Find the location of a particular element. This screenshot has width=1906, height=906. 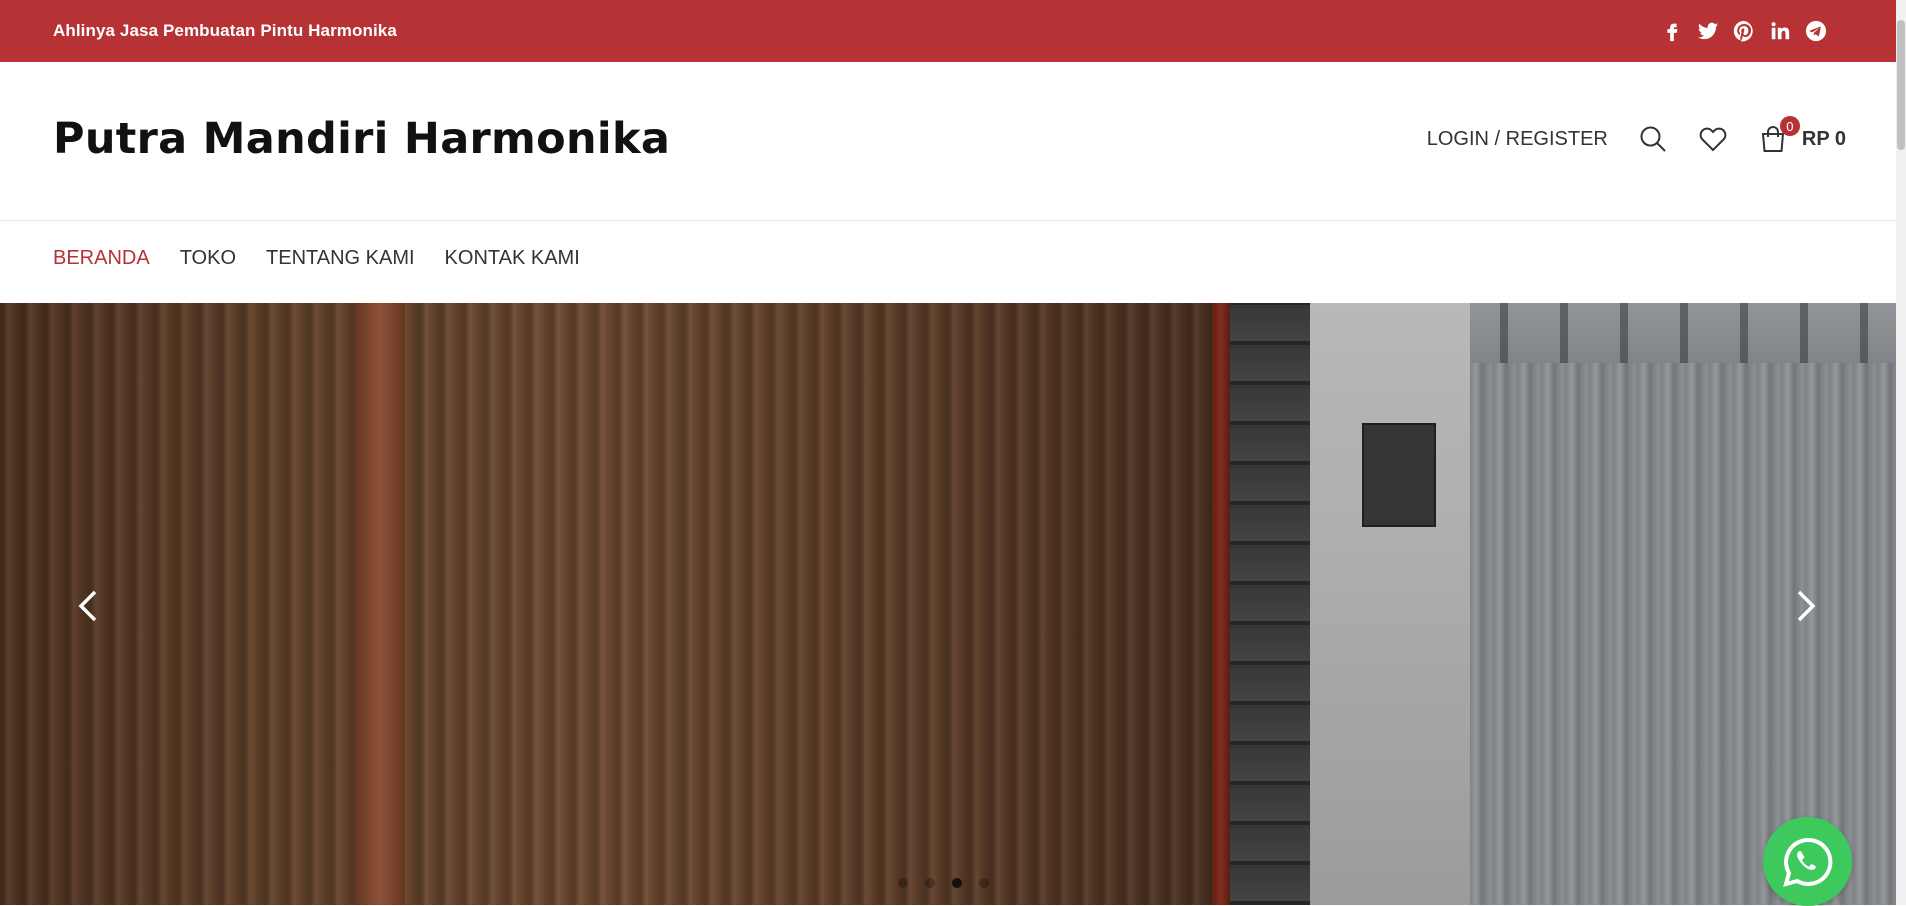

page-scrollbar is located at coordinates (1901, 452).